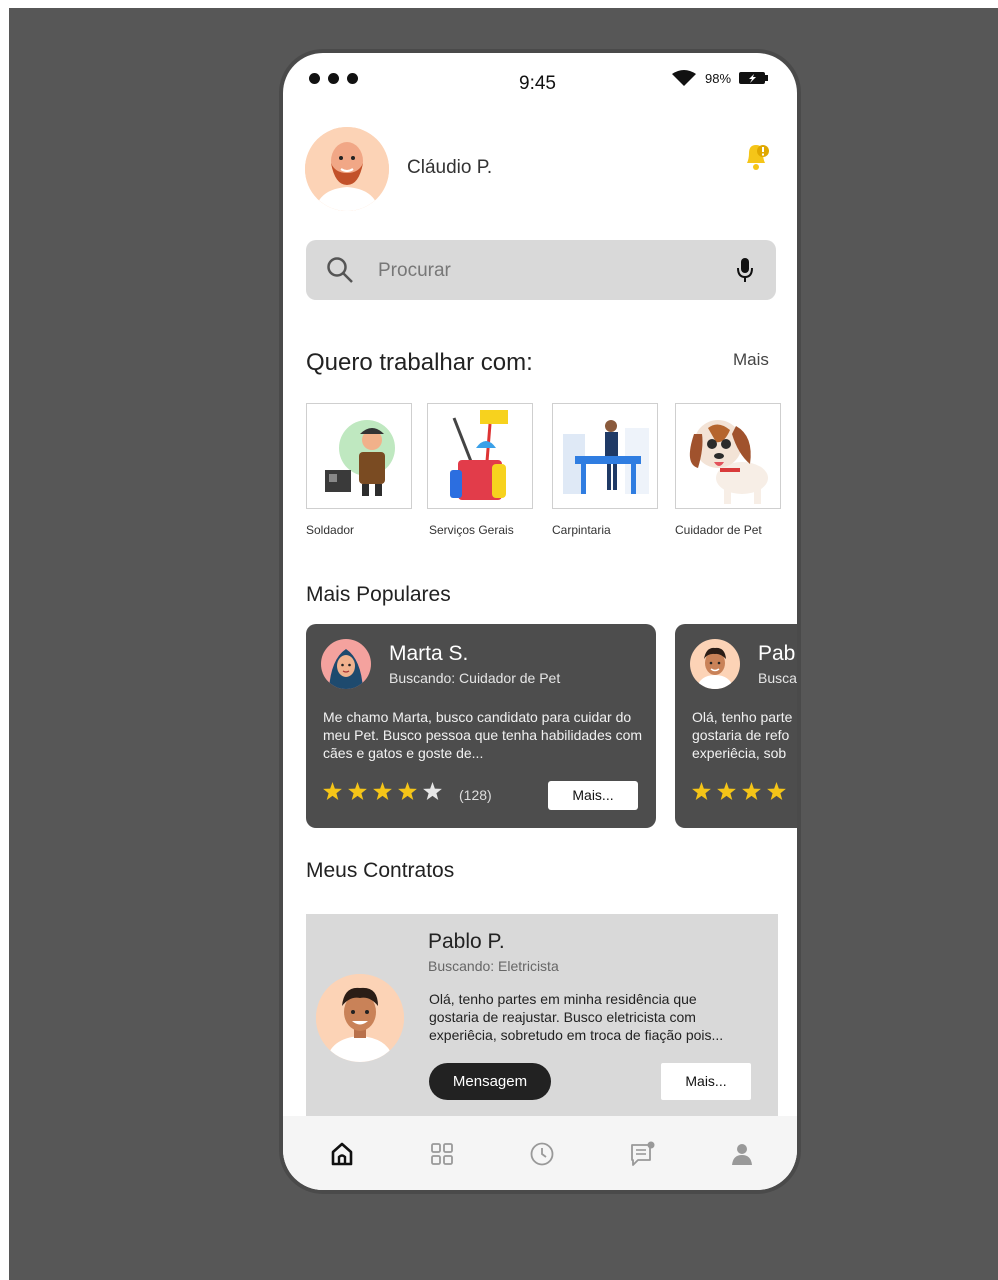 This screenshot has width=998, height=1280. Describe the element at coordinates (450, 167) in the screenshot. I see `user-name: Cláudio P.` at that location.